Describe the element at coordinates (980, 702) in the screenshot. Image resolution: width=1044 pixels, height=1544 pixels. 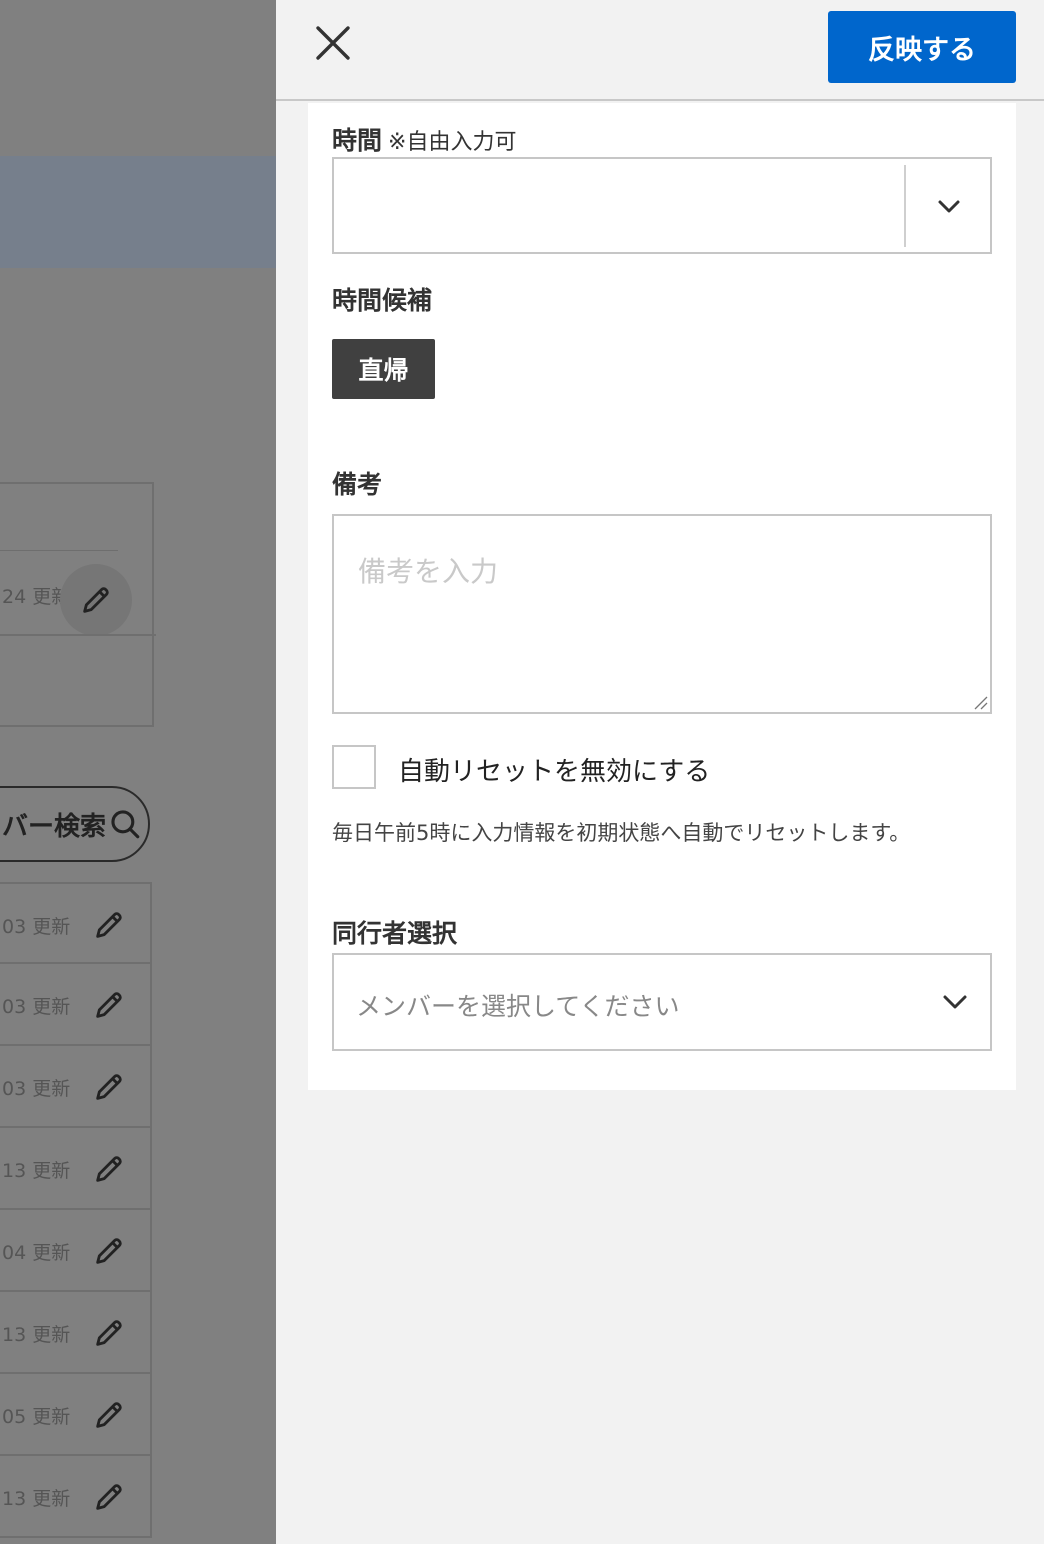
I see `resize-handle-icon` at that location.